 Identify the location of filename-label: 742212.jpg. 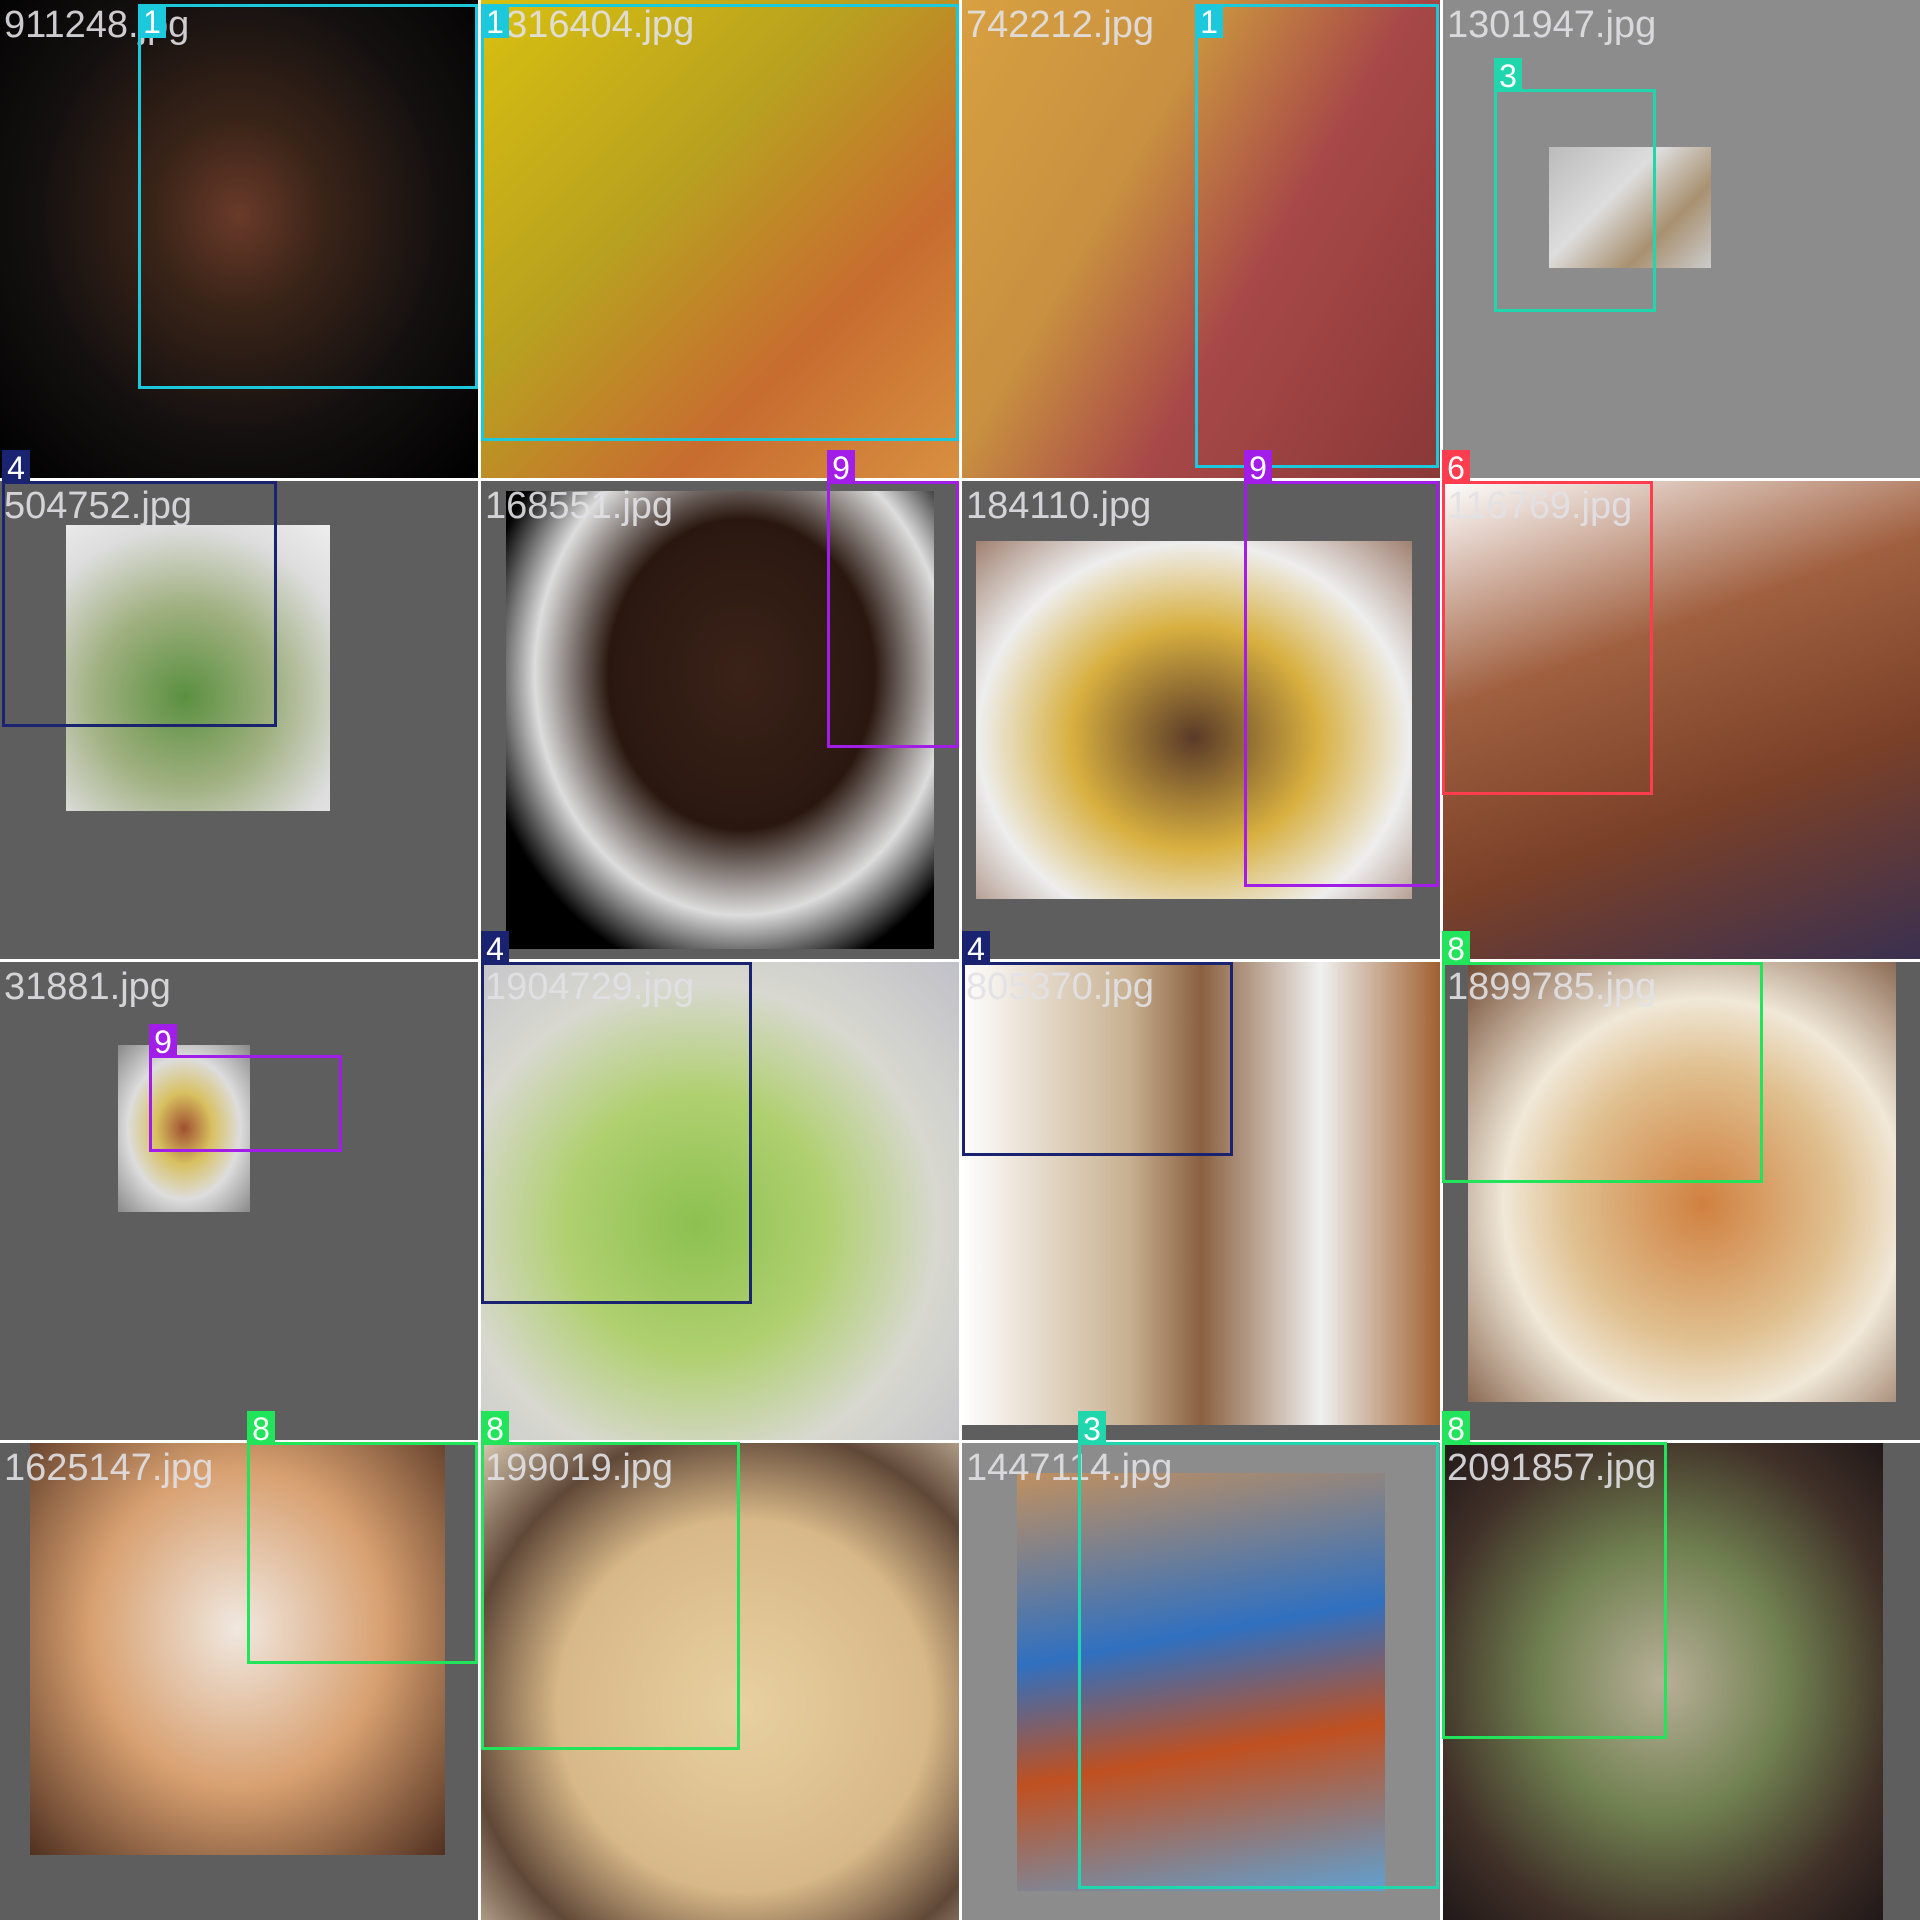
(1060, 25).